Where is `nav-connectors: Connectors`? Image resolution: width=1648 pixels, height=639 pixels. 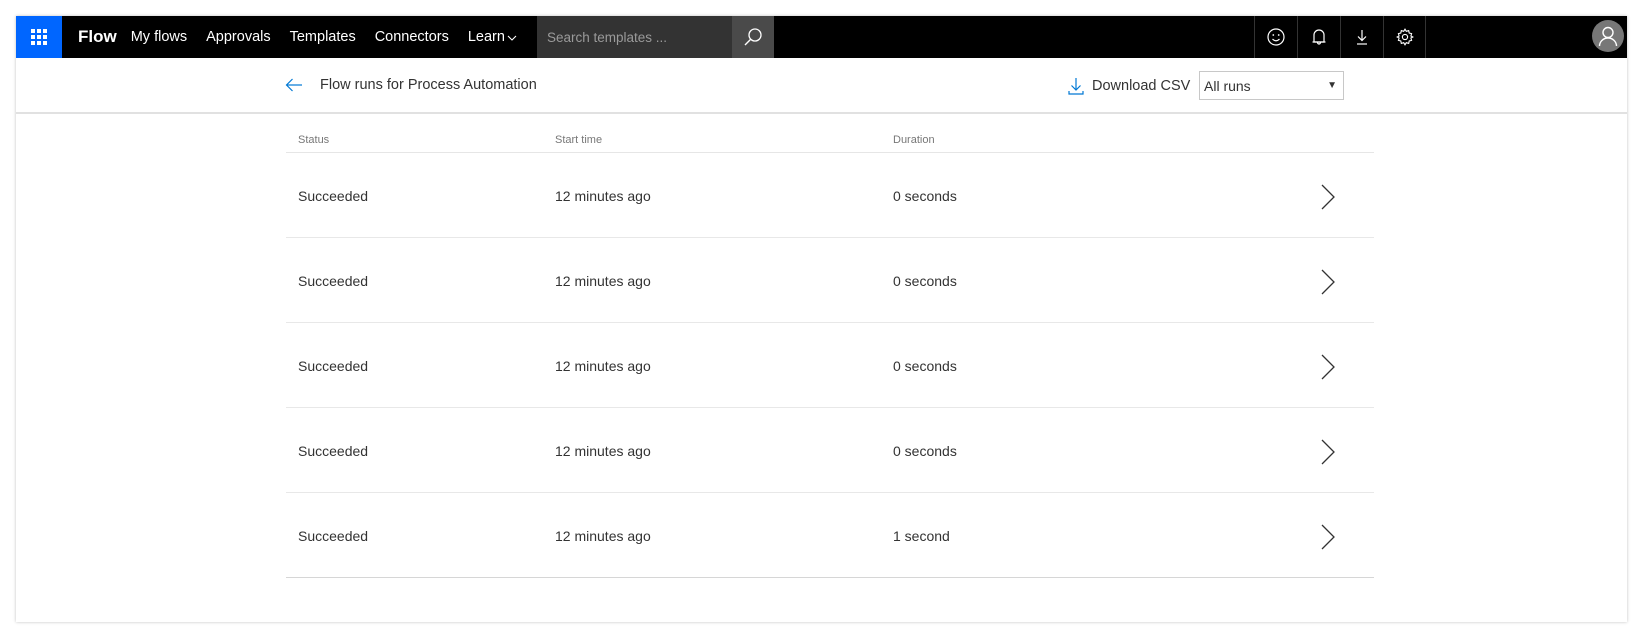
nav-connectors: Connectors is located at coordinates (412, 37).